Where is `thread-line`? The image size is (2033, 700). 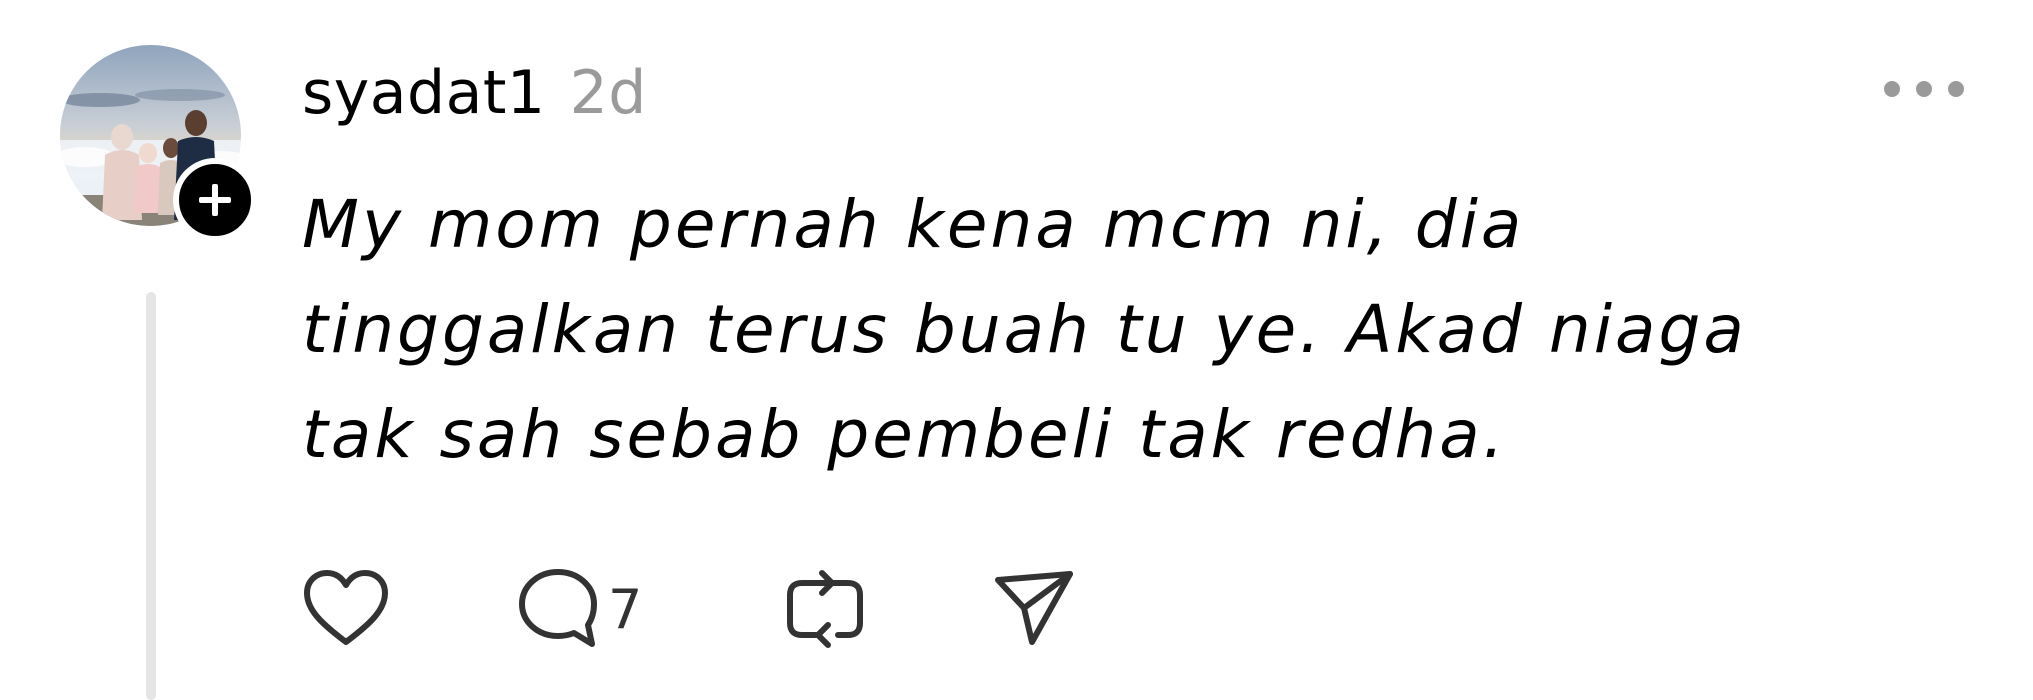 thread-line is located at coordinates (151, 496).